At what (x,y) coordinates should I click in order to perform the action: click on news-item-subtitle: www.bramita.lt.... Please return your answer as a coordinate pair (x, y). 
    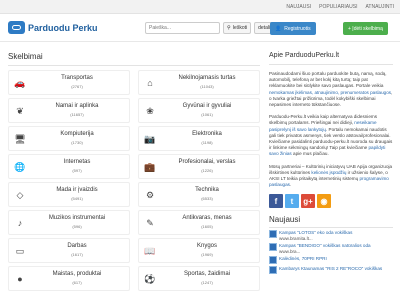
    Looking at the image, I should click on (296, 238).